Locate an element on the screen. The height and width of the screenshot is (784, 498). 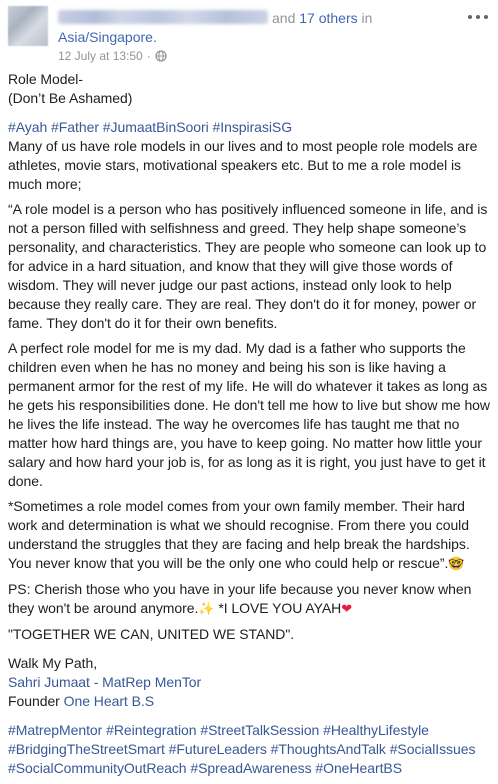
in-text: in is located at coordinates (367, 18).